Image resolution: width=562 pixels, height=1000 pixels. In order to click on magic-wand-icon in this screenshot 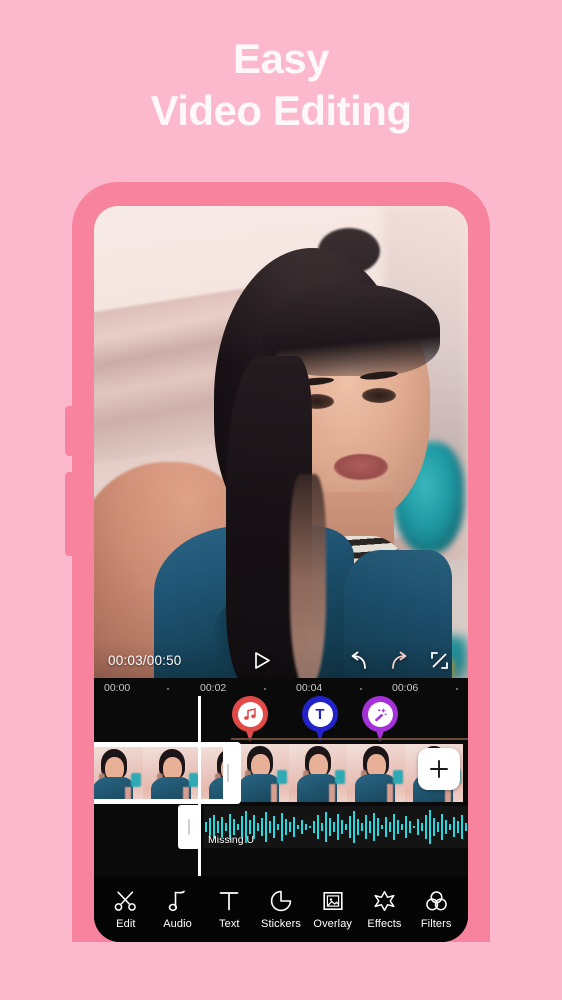, I will do `click(380, 714)`.